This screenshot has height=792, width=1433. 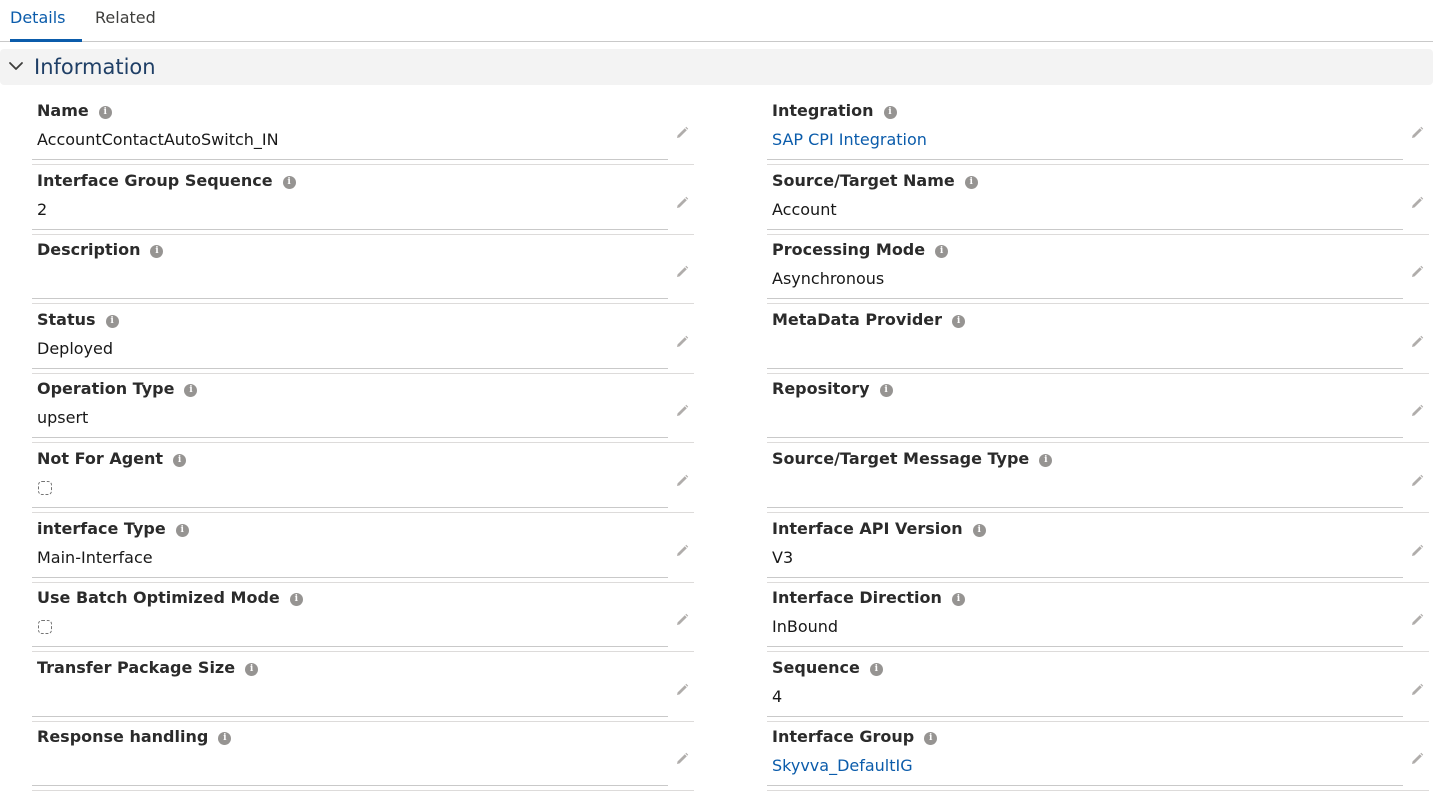 I want to click on field-value: 2, so click(x=42, y=209).